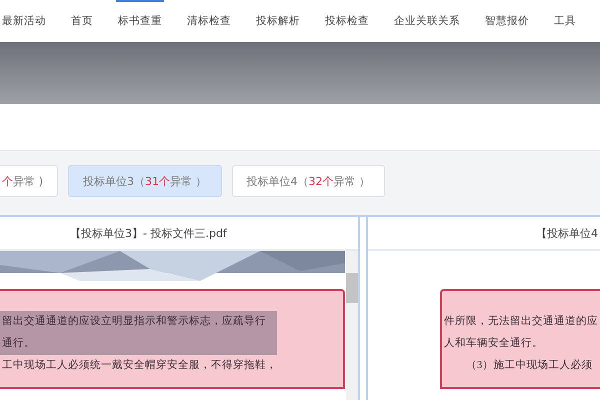  Describe the element at coordinates (529, 365) in the screenshot. I see `document-text-line: （3）施工中现场工人必须` at that location.